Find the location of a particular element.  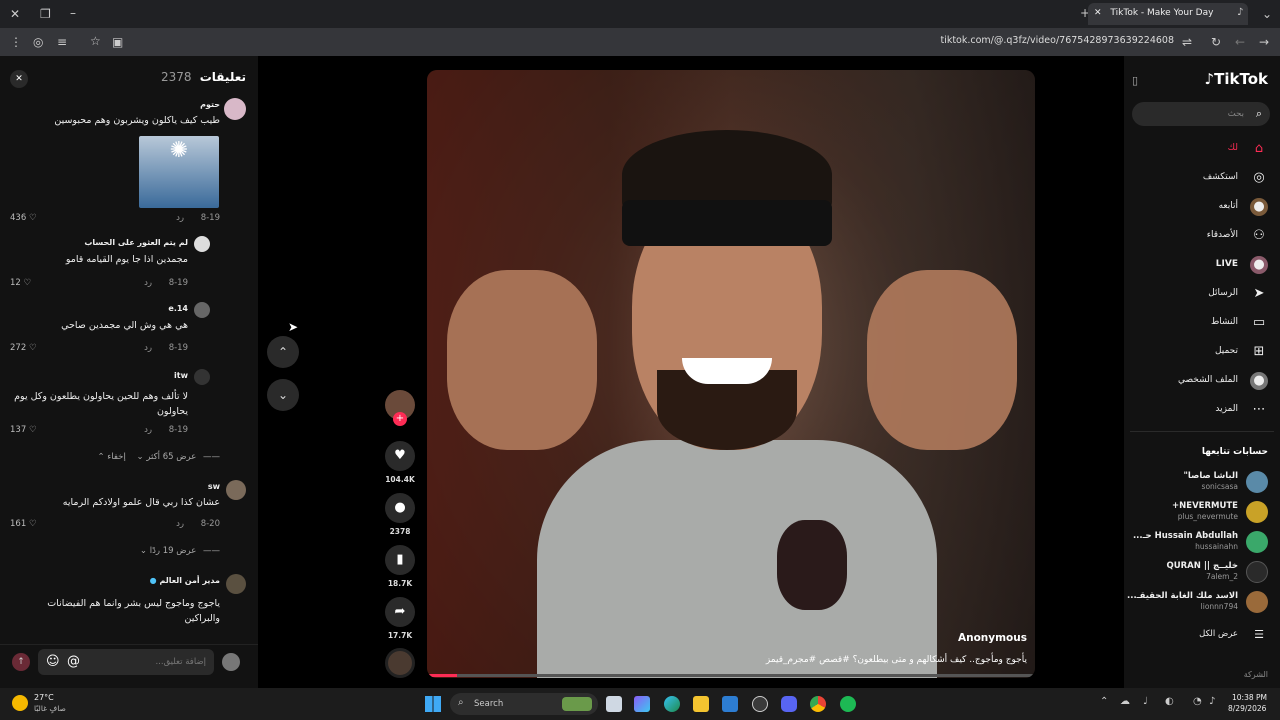

volume-icon: ♪ is located at coordinates (1212, 701).